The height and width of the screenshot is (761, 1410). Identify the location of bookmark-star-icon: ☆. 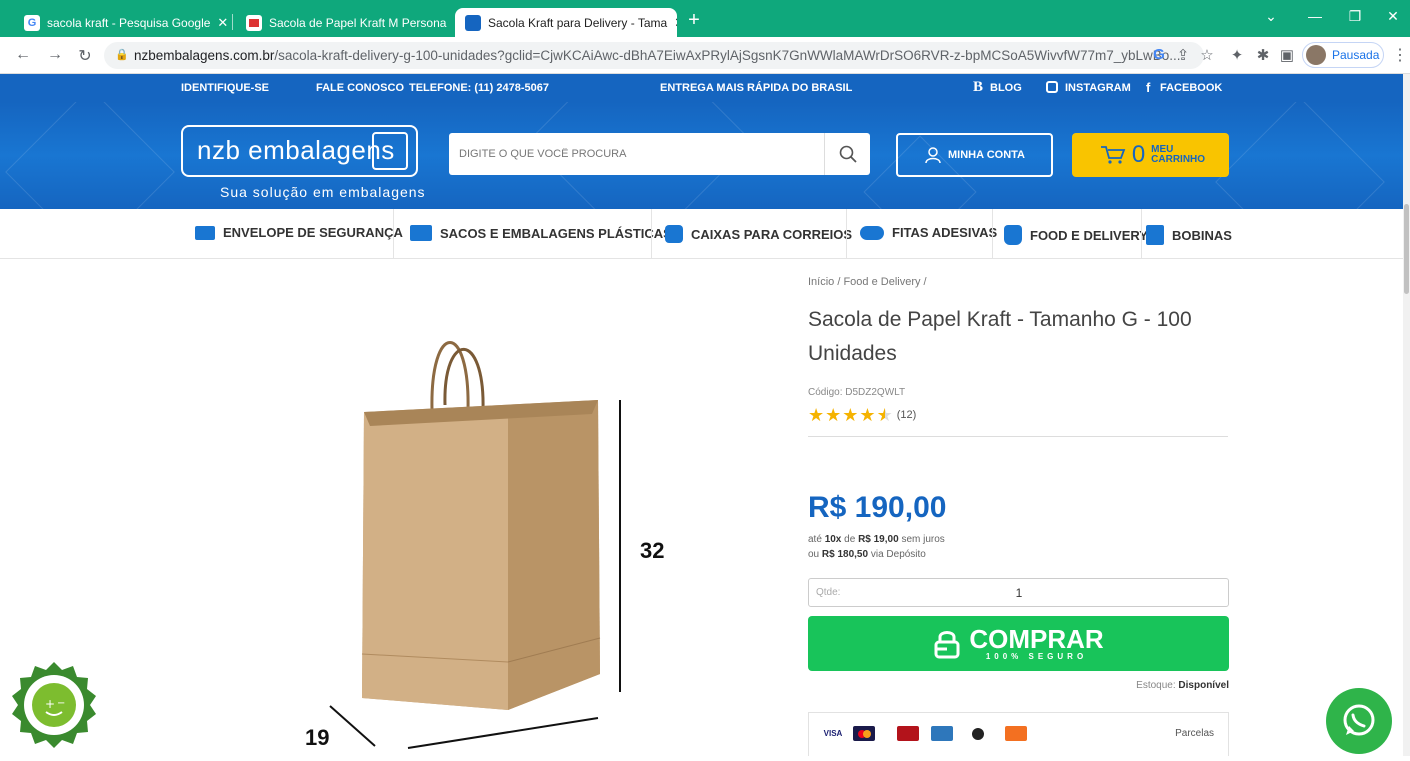
(1207, 55).